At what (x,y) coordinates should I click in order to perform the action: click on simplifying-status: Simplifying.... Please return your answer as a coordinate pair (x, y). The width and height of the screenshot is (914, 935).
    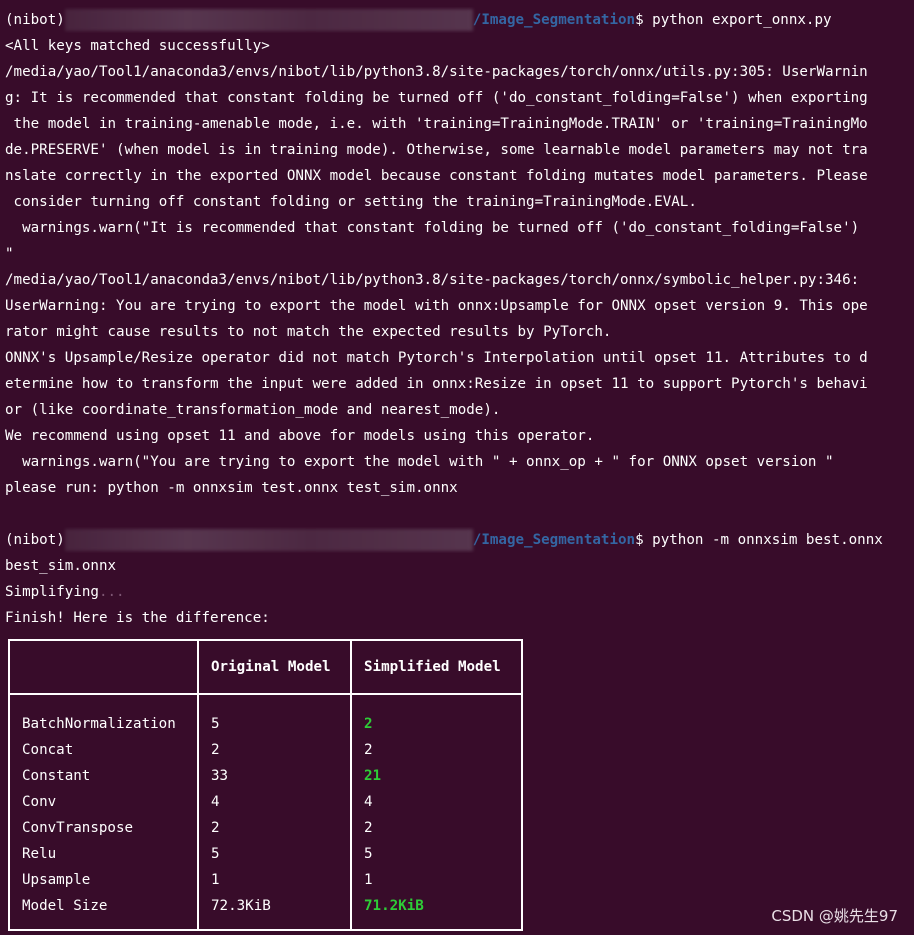
    Looking at the image, I should click on (457, 592).